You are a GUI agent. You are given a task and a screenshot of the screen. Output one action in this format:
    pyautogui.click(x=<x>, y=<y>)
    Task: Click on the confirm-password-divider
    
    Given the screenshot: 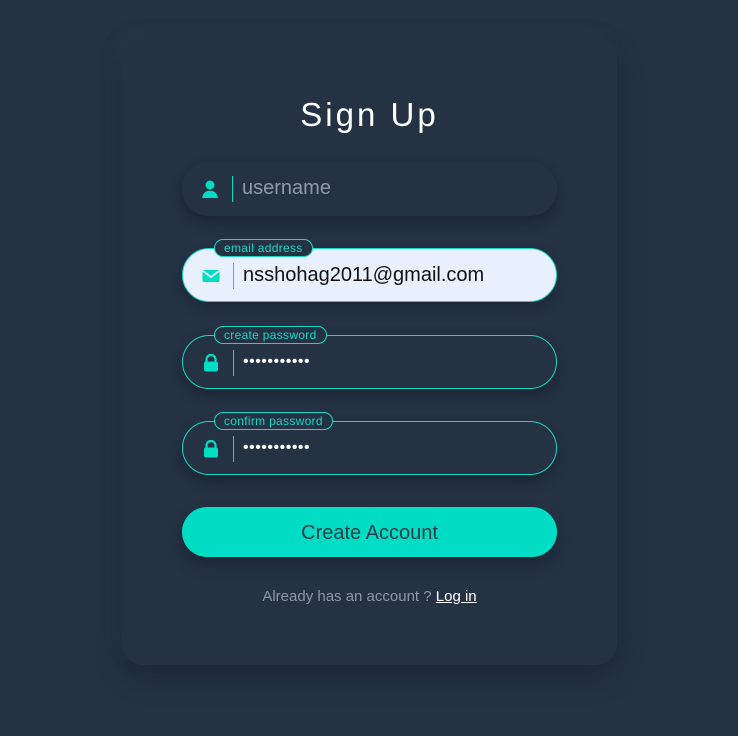 What is the action you would take?
    pyautogui.click(x=233, y=449)
    